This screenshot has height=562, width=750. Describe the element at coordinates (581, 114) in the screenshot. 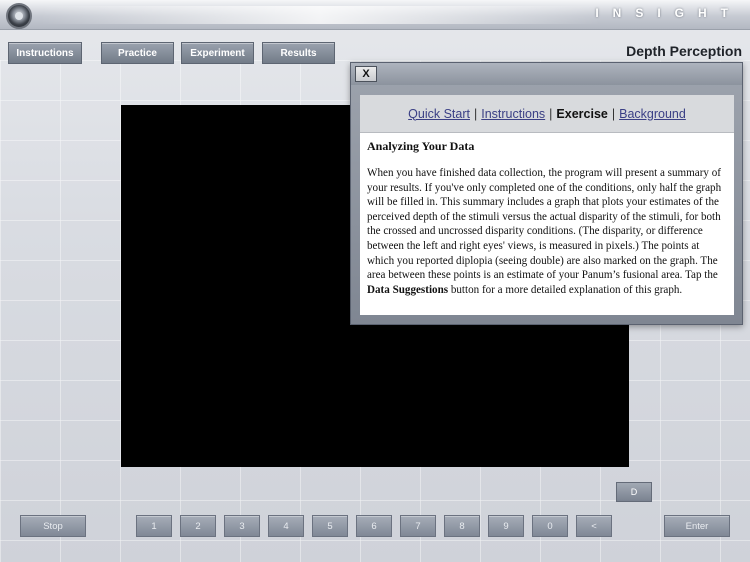

I see `tab-exercise: Exercise` at that location.